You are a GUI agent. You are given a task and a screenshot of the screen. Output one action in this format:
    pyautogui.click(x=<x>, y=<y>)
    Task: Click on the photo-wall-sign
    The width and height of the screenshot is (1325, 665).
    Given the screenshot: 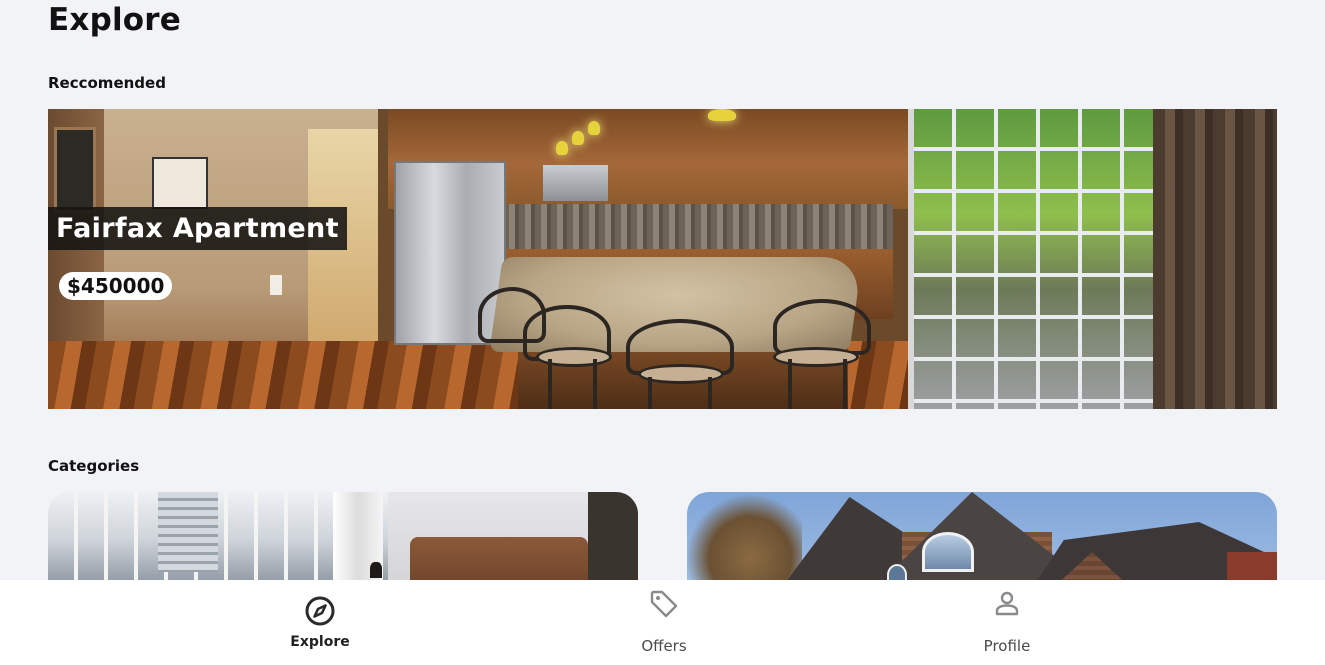 What is the action you would take?
    pyautogui.click(x=180, y=183)
    